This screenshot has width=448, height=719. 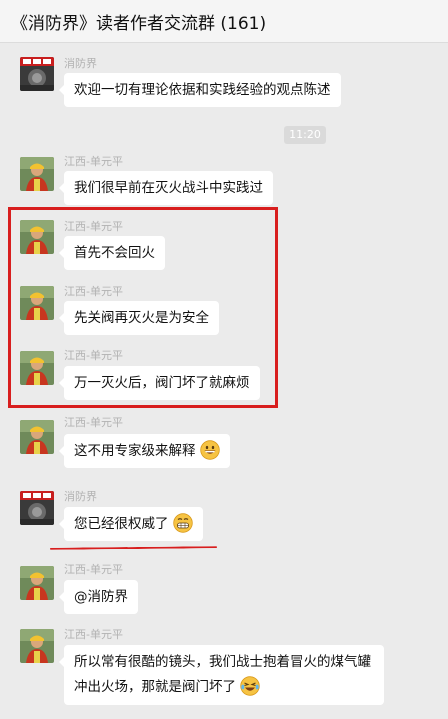 What do you see at coordinates (135, 451) in the screenshot?
I see `message-text: 这不用专家级来解释` at bounding box center [135, 451].